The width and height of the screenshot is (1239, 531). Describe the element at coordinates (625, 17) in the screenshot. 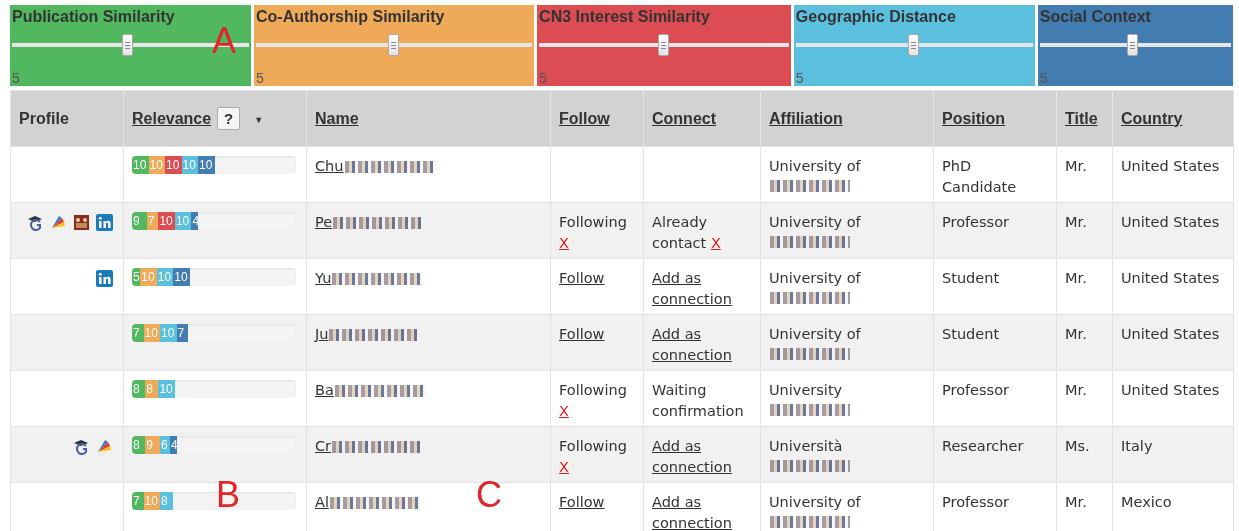

I see `slider-title: CN3 Interest Similarity` at that location.